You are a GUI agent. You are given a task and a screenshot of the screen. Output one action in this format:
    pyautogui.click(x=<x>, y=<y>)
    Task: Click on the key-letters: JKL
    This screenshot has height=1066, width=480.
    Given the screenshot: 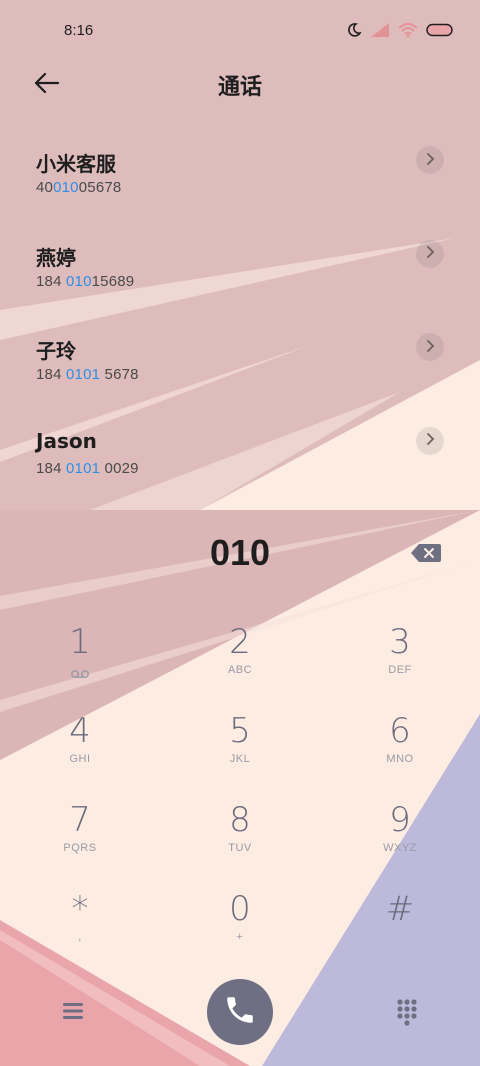 What is the action you would take?
    pyautogui.click(x=240, y=759)
    